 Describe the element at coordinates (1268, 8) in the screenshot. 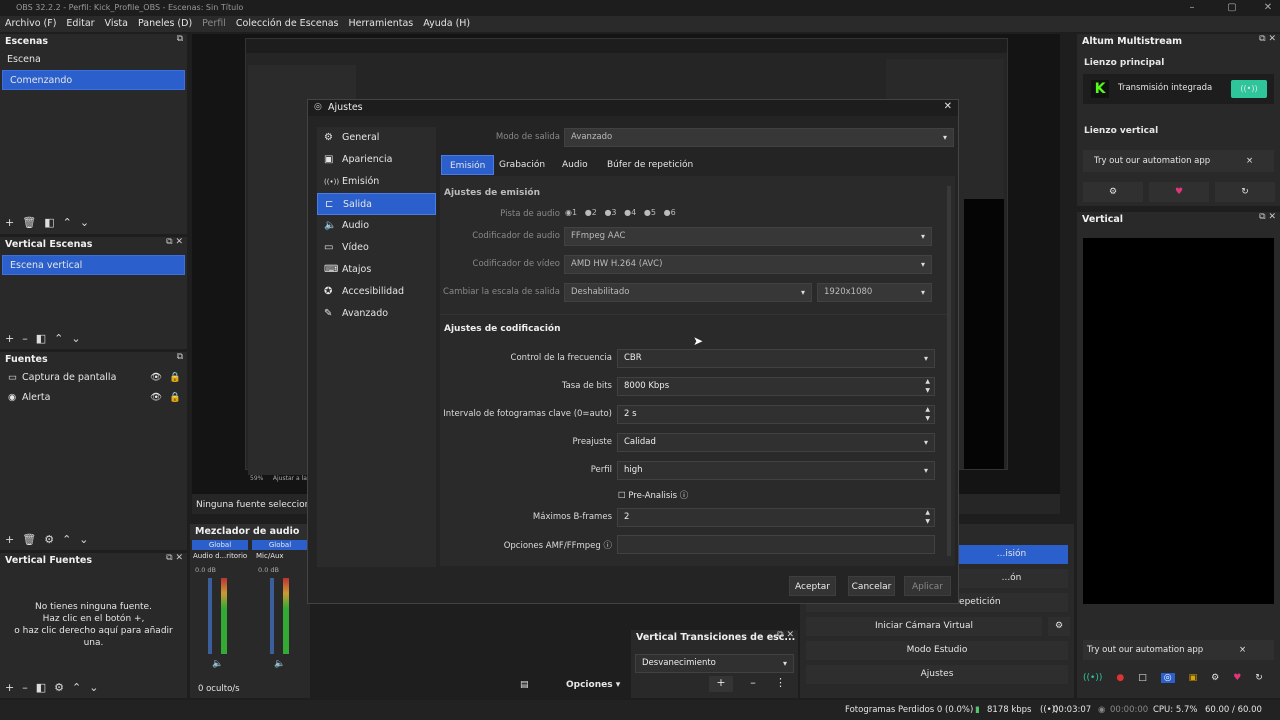

I see `close-window-button: ✕` at that location.